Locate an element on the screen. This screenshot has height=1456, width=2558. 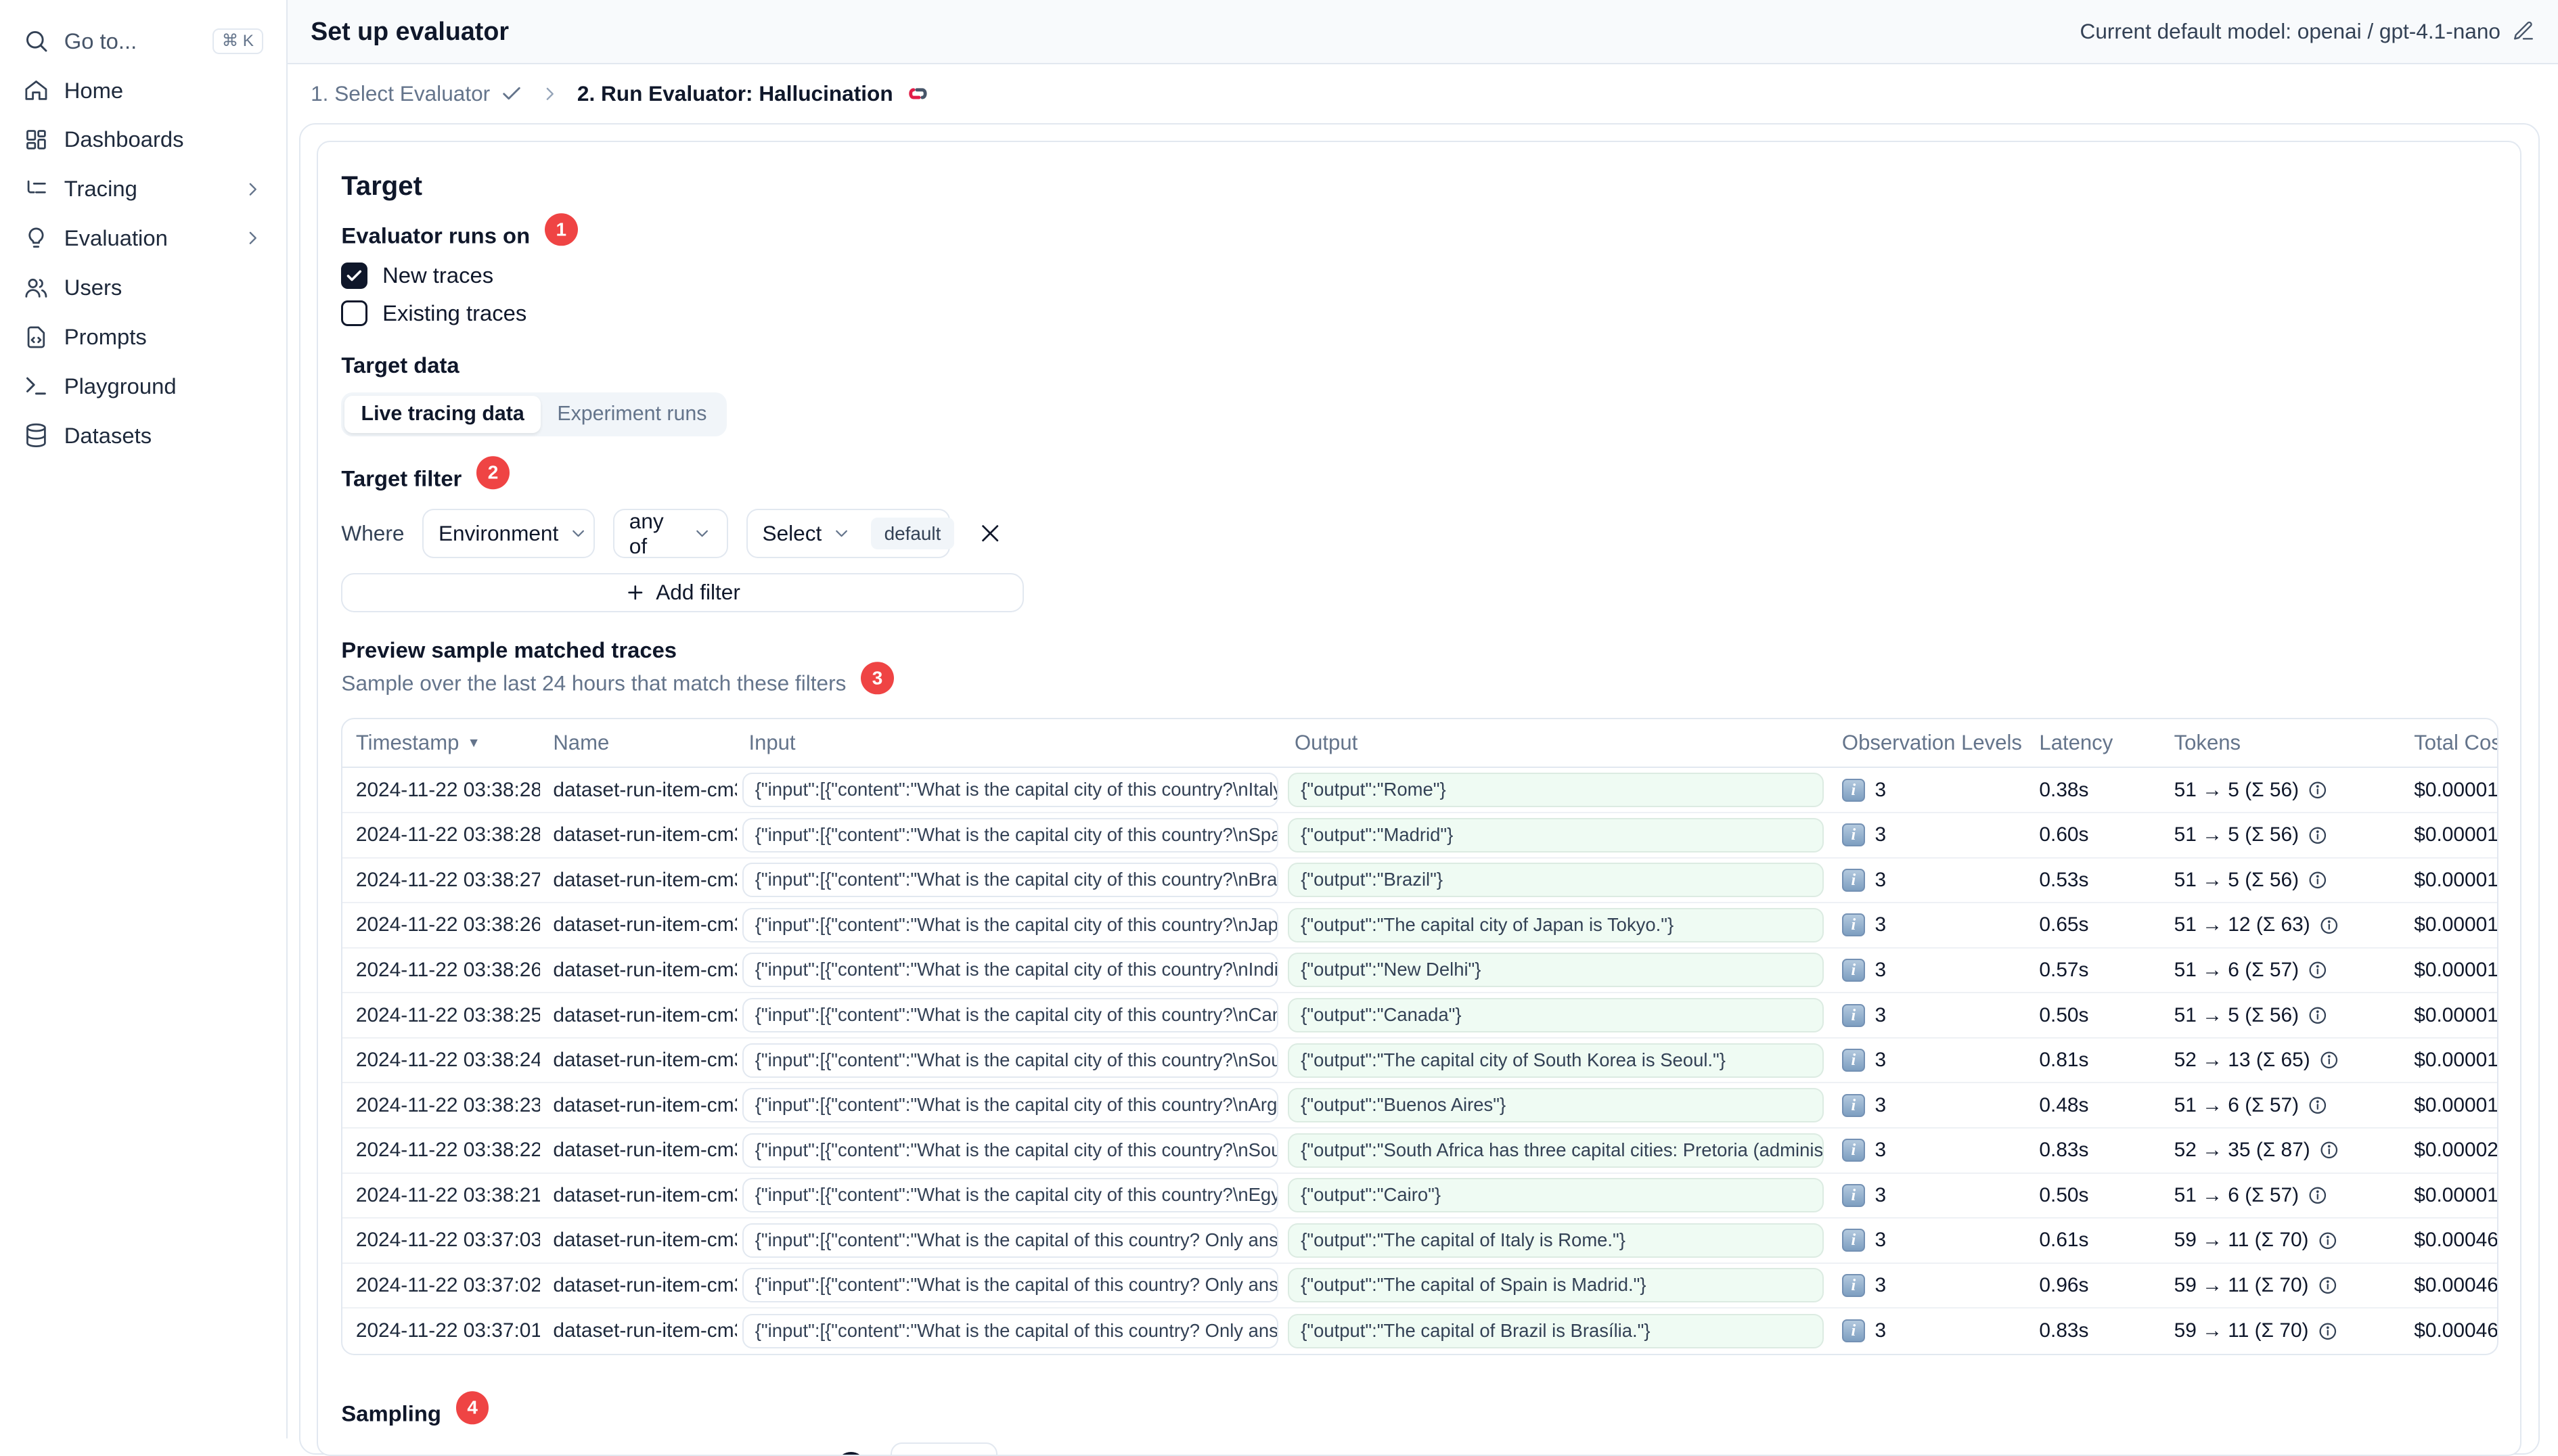
sampling-value-input: 100.00 is located at coordinates (943, 1449).